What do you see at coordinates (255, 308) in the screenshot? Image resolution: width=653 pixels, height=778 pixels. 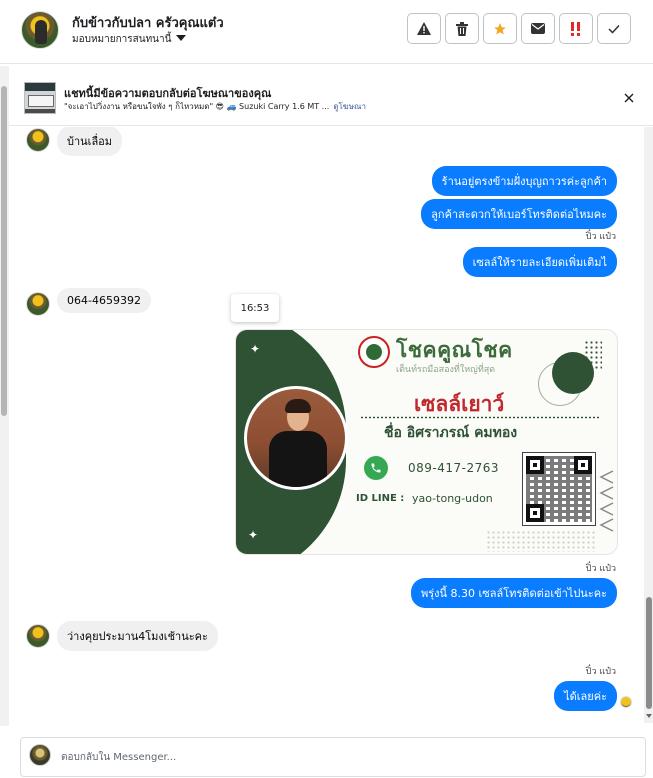 I see `timestamp-tooltip: 16:53` at bounding box center [255, 308].